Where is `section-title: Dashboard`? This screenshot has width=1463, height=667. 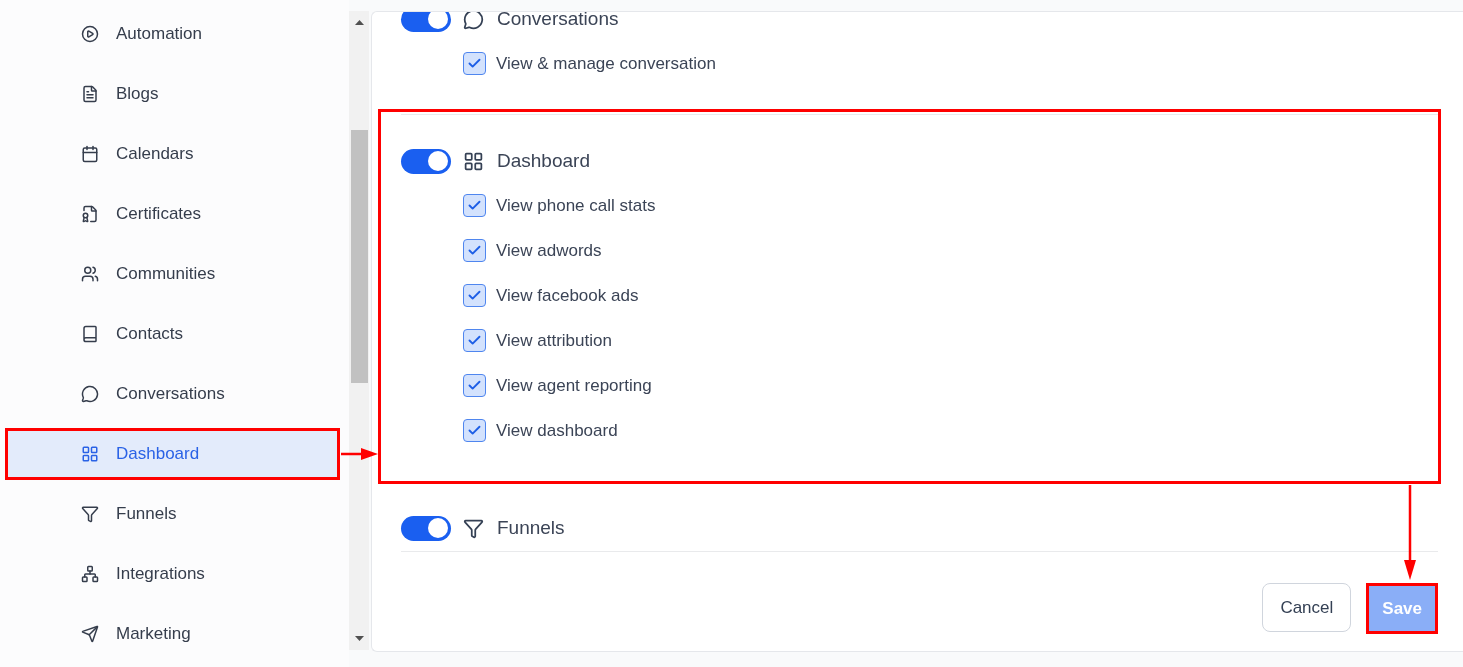
section-title: Dashboard is located at coordinates (543, 161).